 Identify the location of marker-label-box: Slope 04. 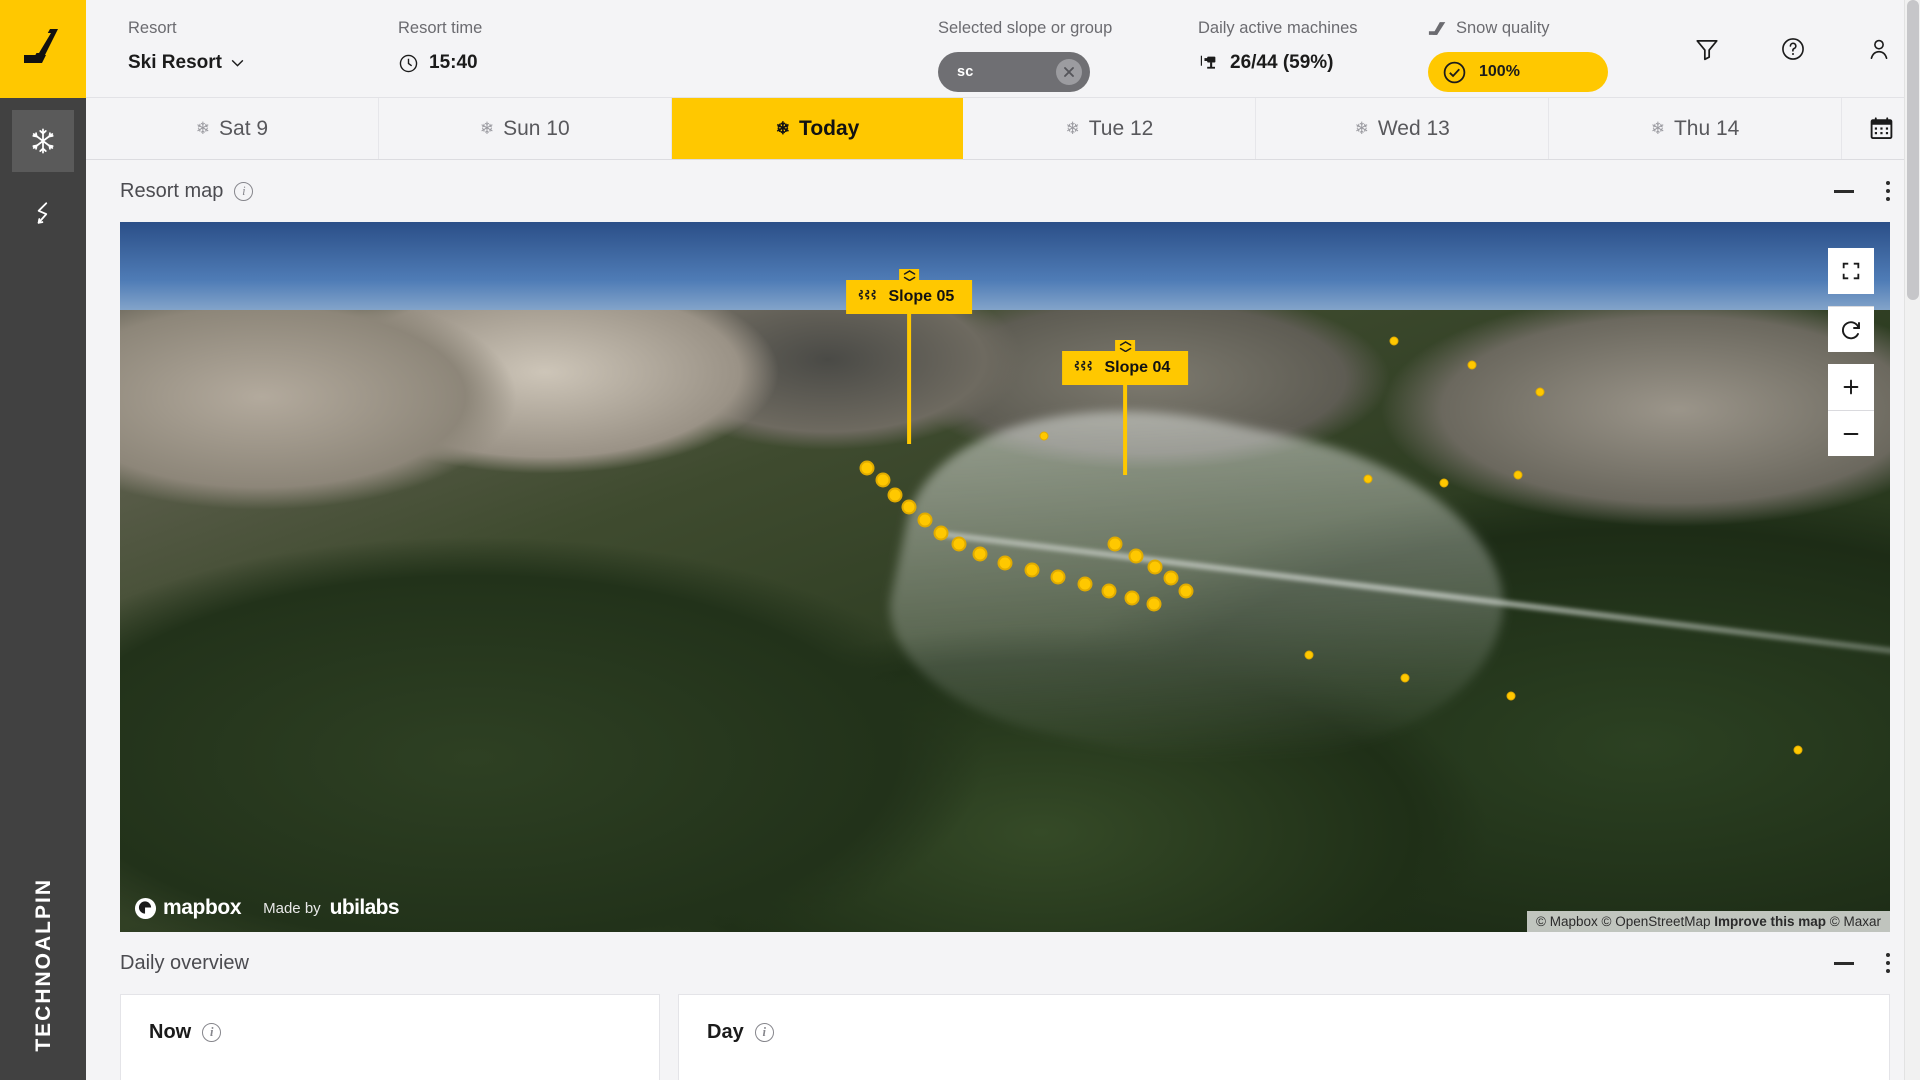
(1125, 362).